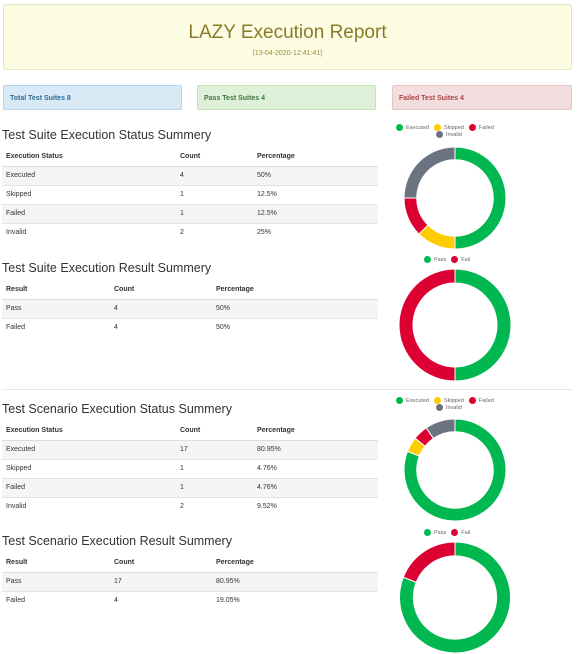  I want to click on donut-slice-executed, so click(480, 198).